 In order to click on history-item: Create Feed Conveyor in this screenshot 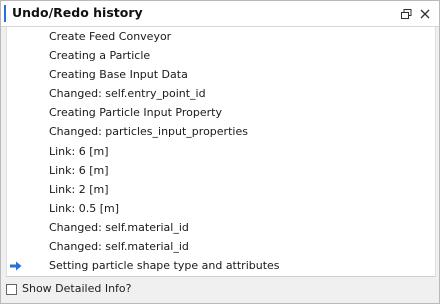, I will do `click(221, 36)`.